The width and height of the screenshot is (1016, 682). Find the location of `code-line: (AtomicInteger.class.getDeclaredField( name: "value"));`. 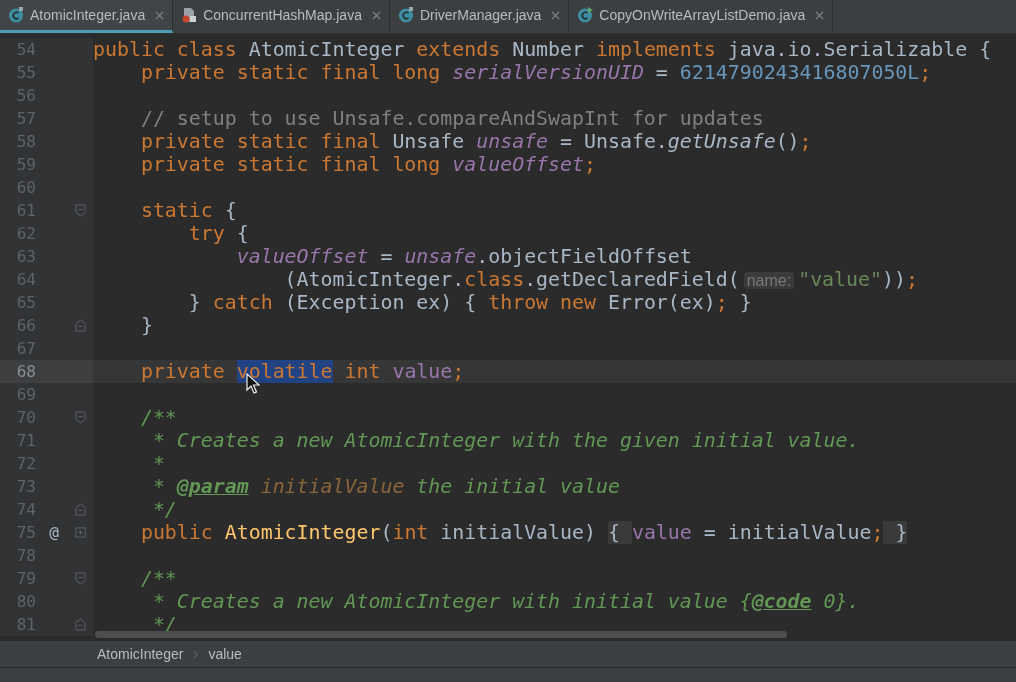

code-line: (AtomicInteger.class.getDeclaredField( name: "value")); is located at coordinates (600, 279).